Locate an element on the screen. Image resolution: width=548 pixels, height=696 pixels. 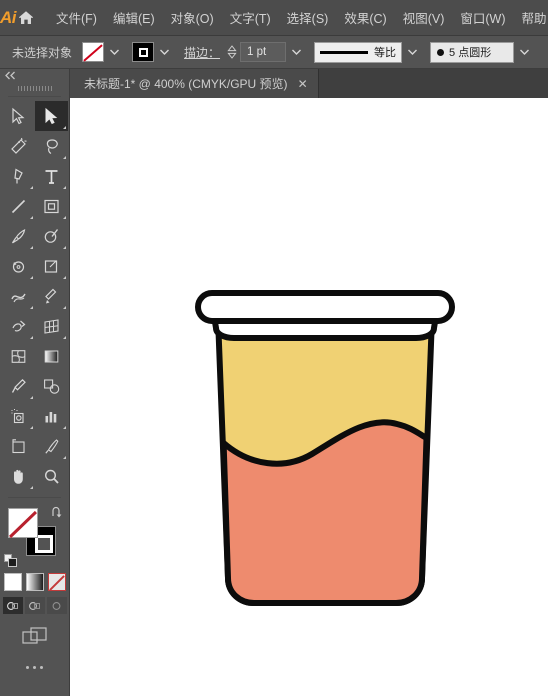
tool-direct-selection is located at coordinates (51, 116).